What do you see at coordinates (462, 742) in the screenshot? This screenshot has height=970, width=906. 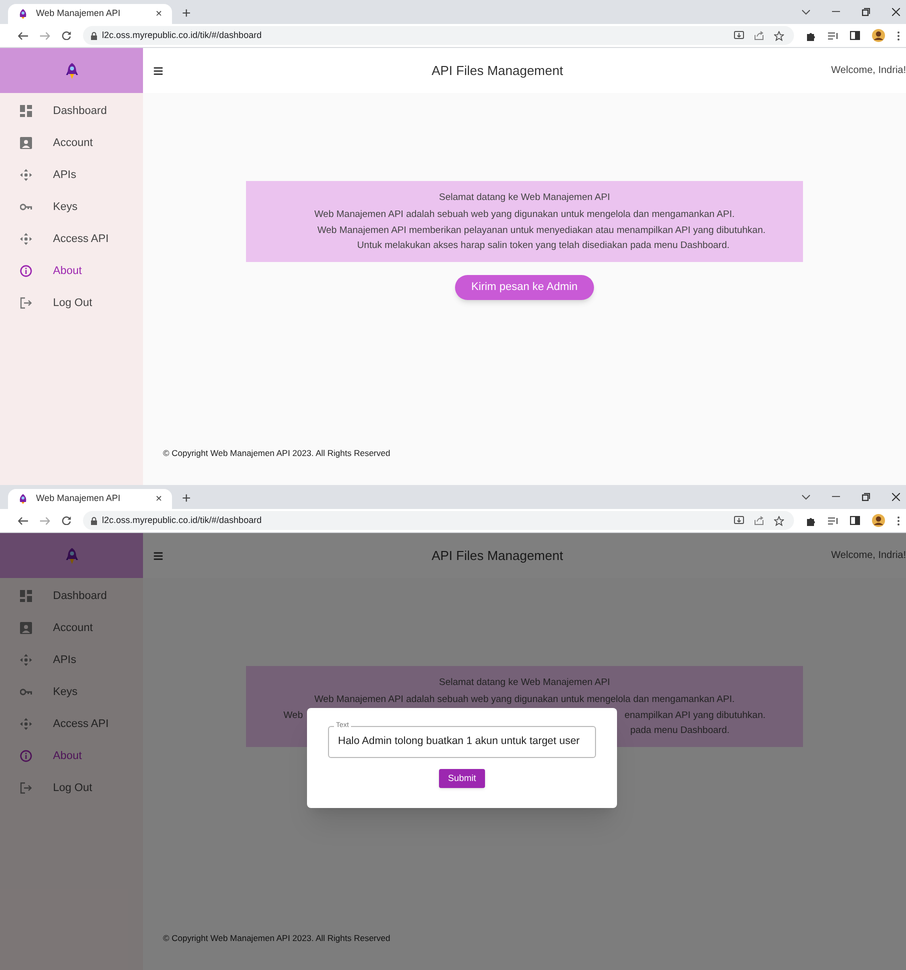 I see `text-field: Halo Admin tolong buatkan 1 akun untuk target user` at bounding box center [462, 742].